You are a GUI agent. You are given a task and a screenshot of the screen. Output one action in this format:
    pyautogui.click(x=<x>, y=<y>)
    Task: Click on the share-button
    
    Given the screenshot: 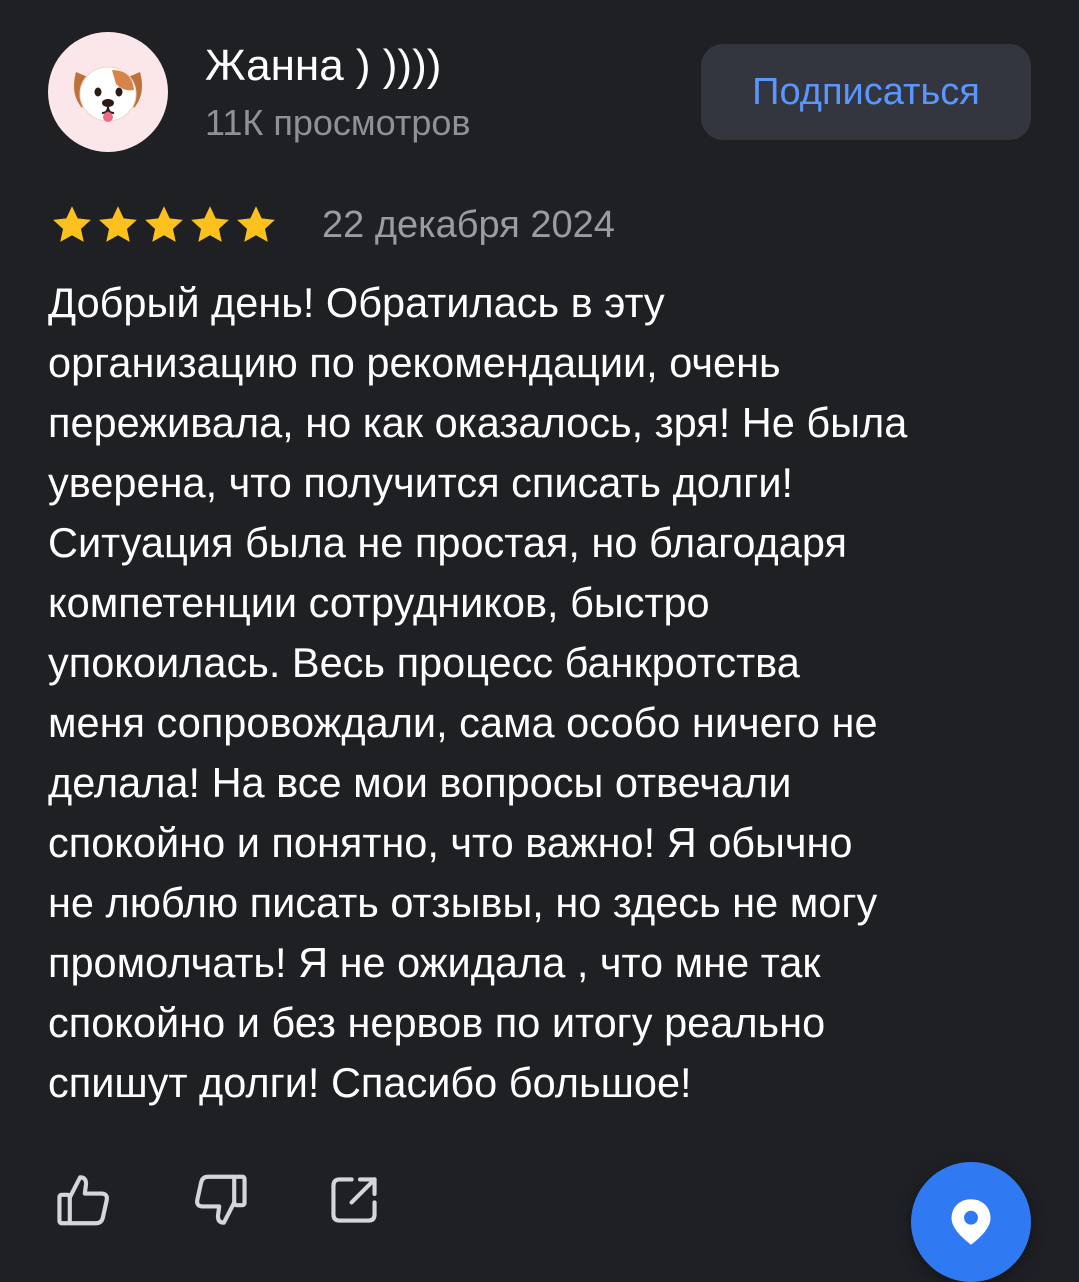 What is the action you would take?
    pyautogui.click(x=354, y=1200)
    